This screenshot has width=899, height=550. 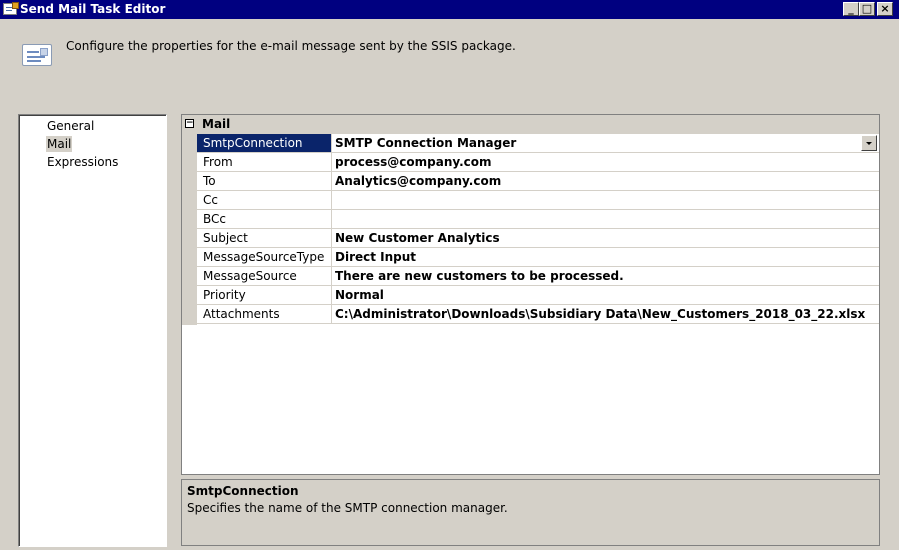 I want to click on property-value-text: SMTP Connection Manager, so click(x=426, y=143).